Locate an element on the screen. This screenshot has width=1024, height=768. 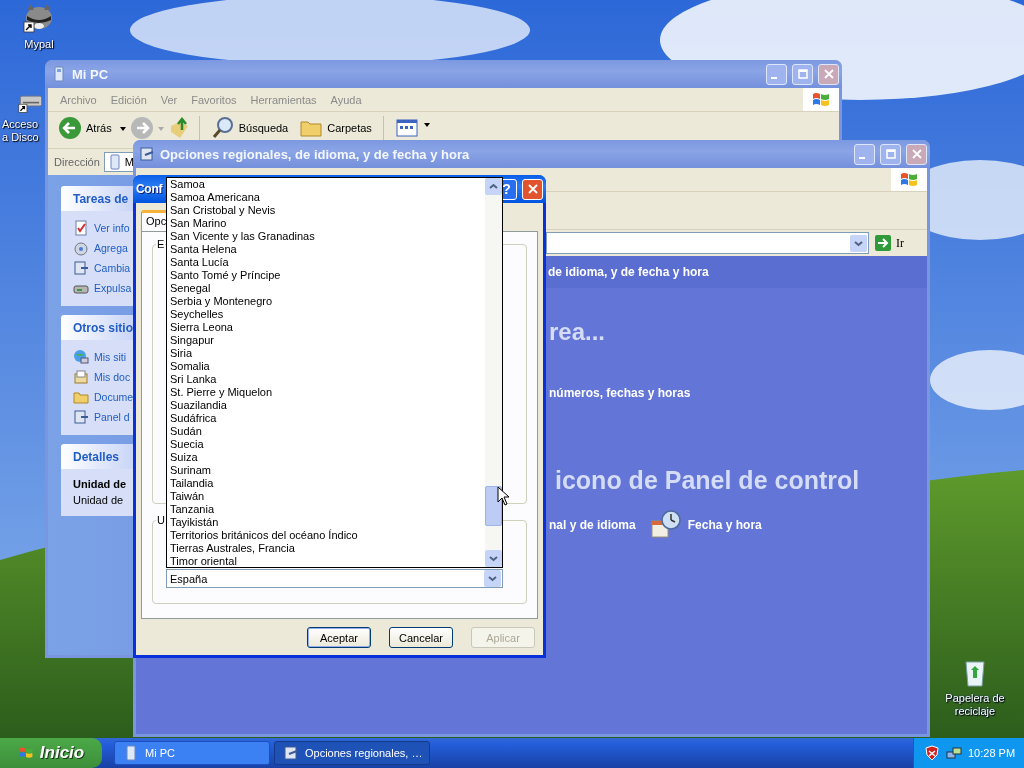
documents-icon is located at coordinates (81, 377).